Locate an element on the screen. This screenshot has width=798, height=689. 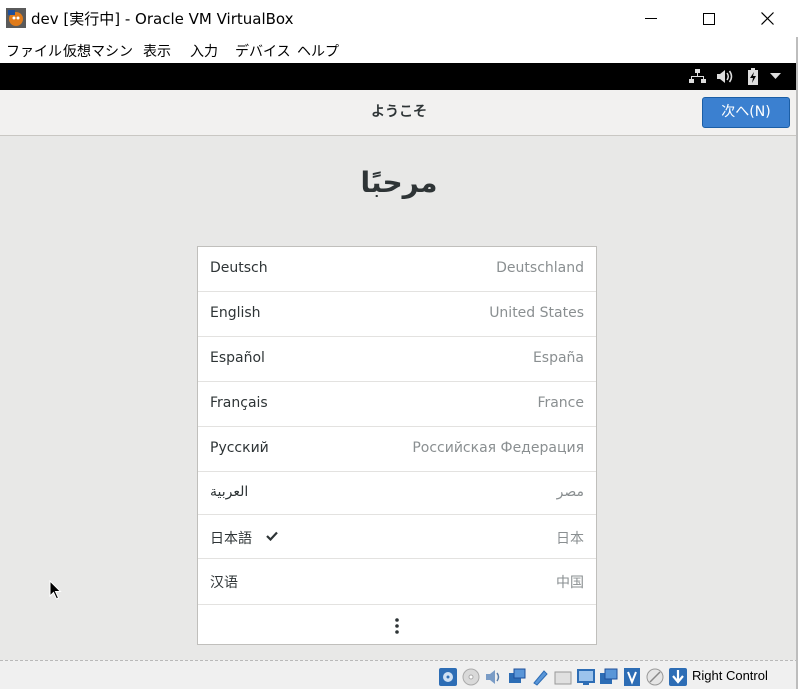
close-icon is located at coordinates (767, 18).